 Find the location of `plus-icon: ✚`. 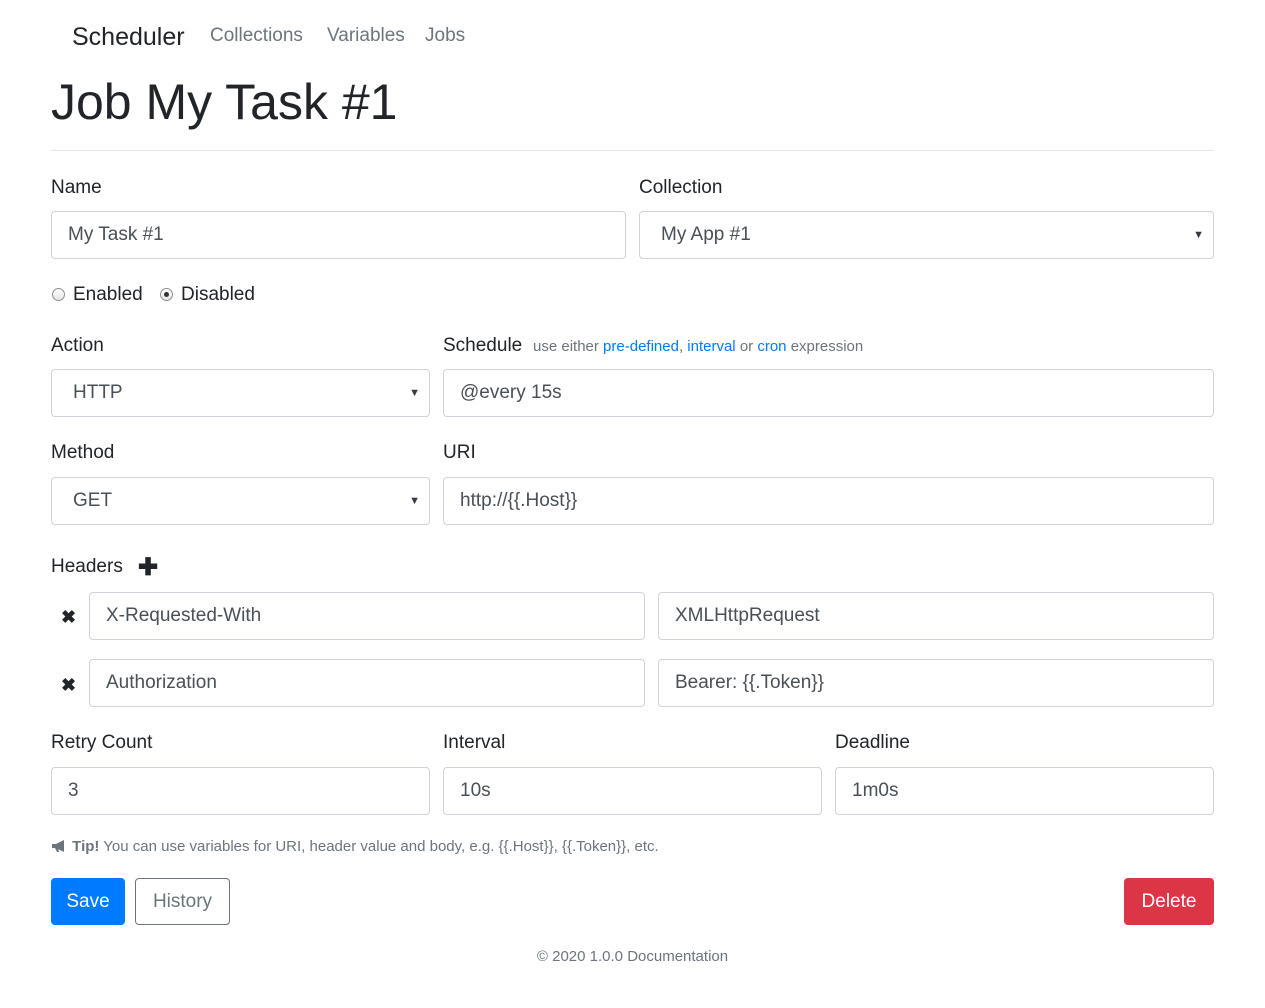

plus-icon: ✚ is located at coordinates (148, 568).